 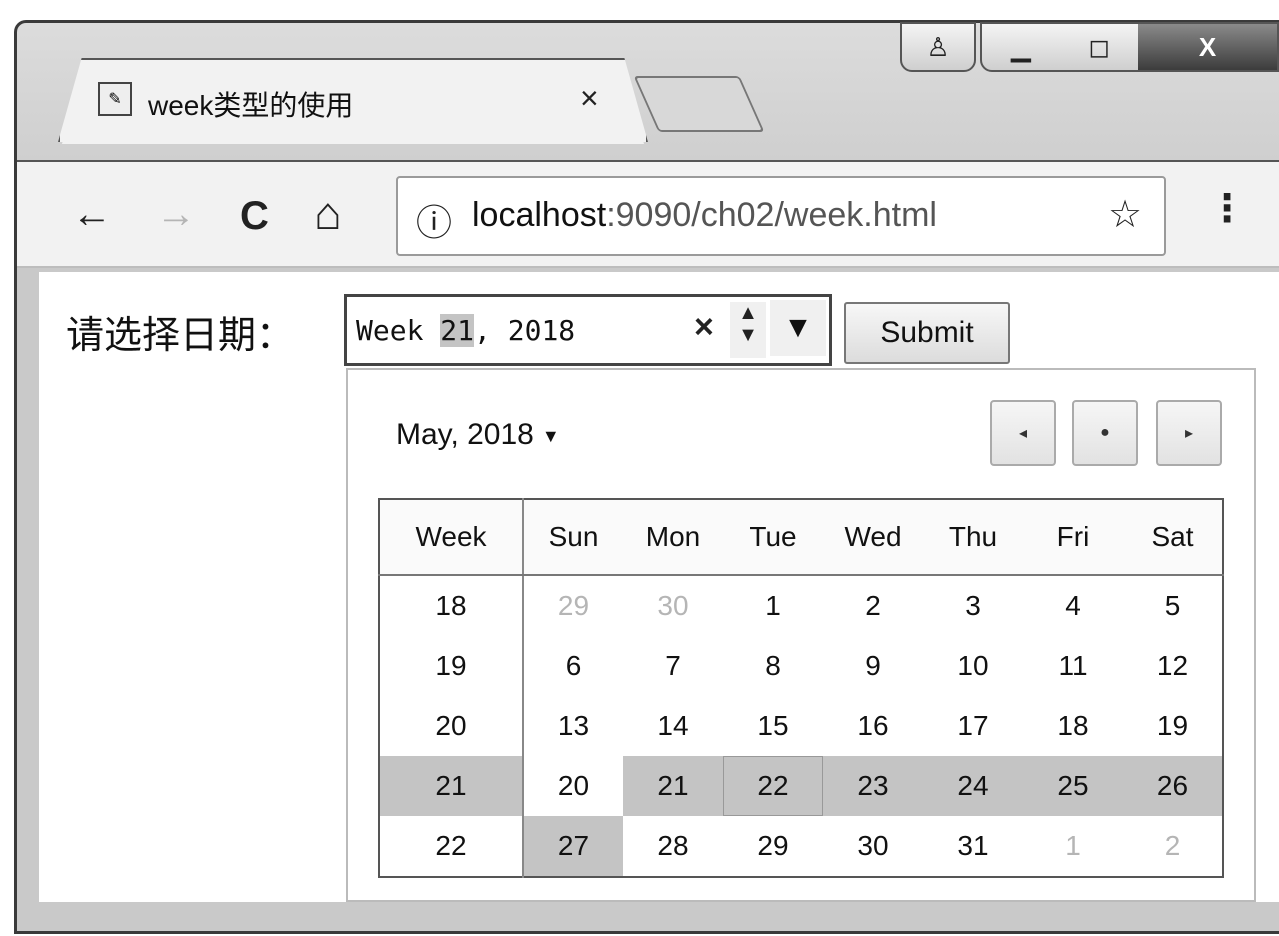 What do you see at coordinates (673, 666) in the screenshot?
I see `day-cell: 7` at bounding box center [673, 666].